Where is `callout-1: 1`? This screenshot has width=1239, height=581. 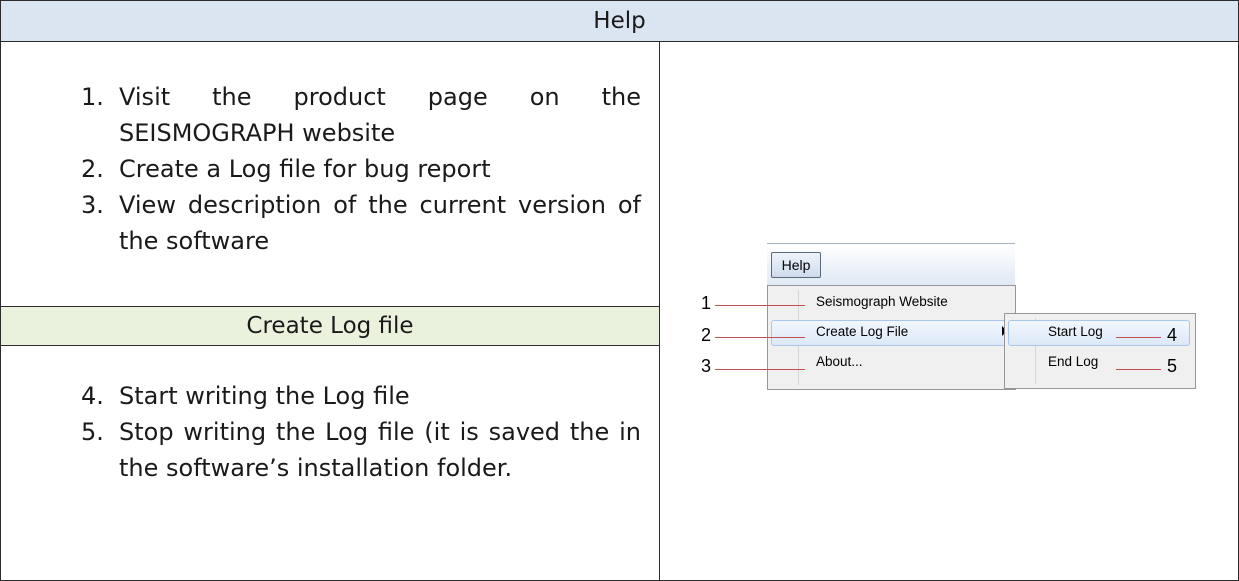 callout-1: 1 is located at coordinates (706, 303).